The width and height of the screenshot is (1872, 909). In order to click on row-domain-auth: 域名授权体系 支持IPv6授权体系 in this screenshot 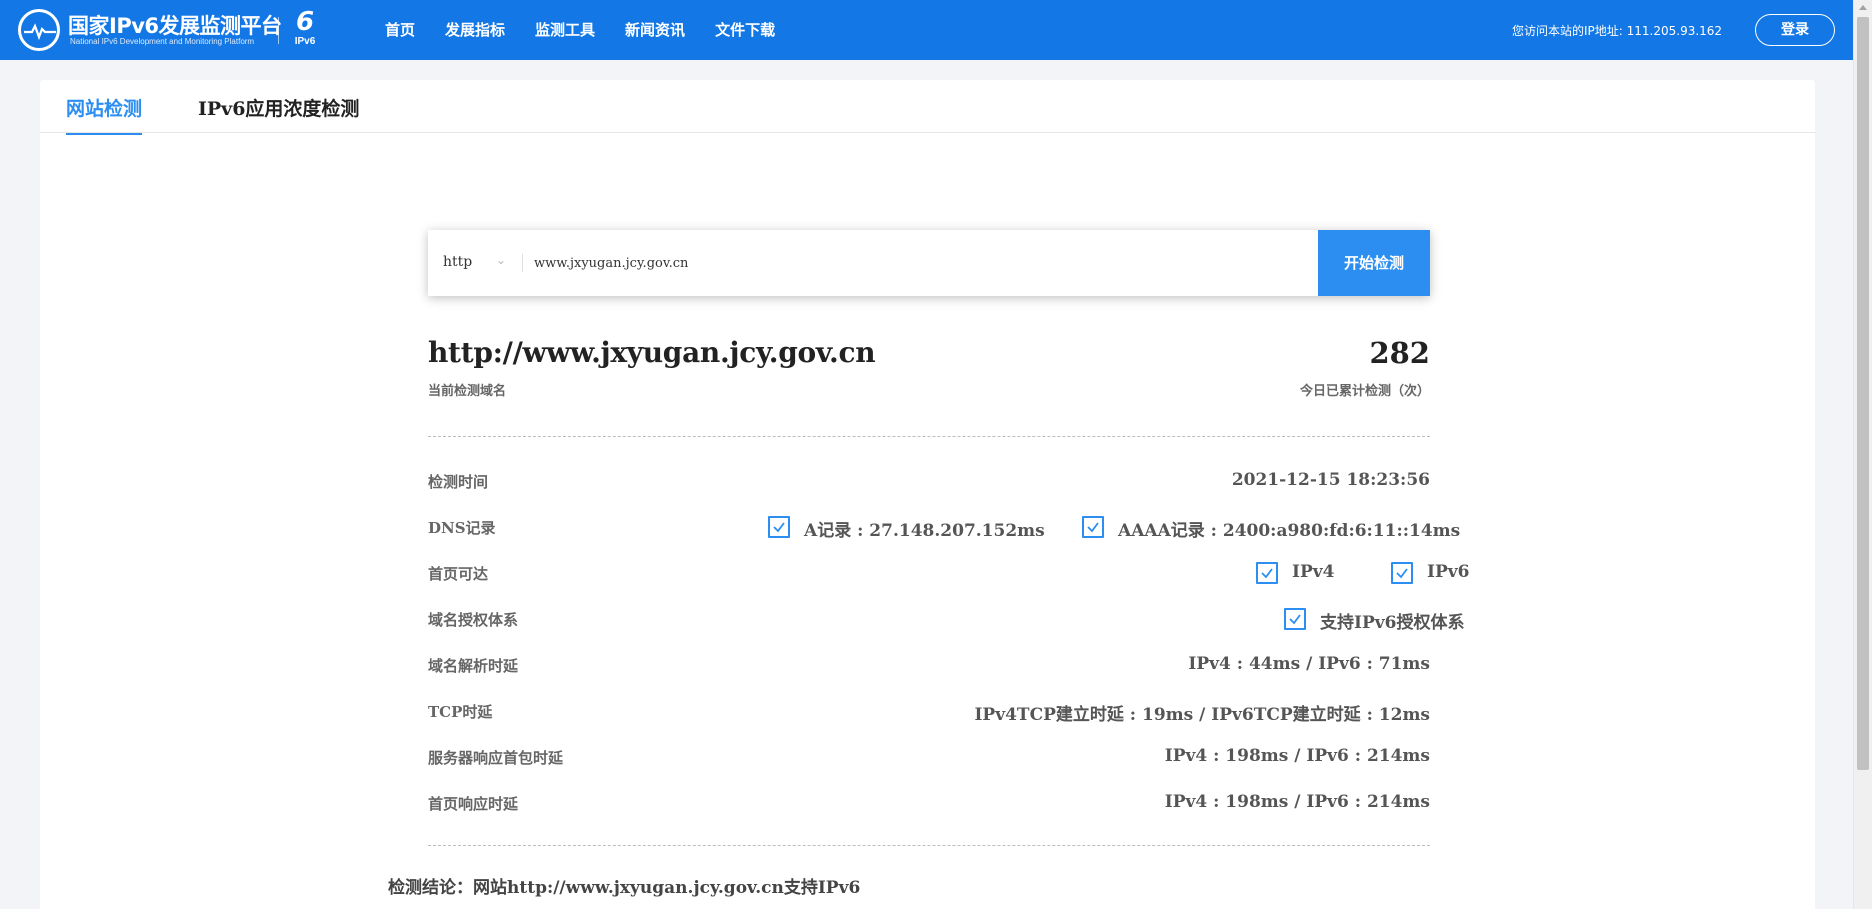, I will do `click(946, 619)`.